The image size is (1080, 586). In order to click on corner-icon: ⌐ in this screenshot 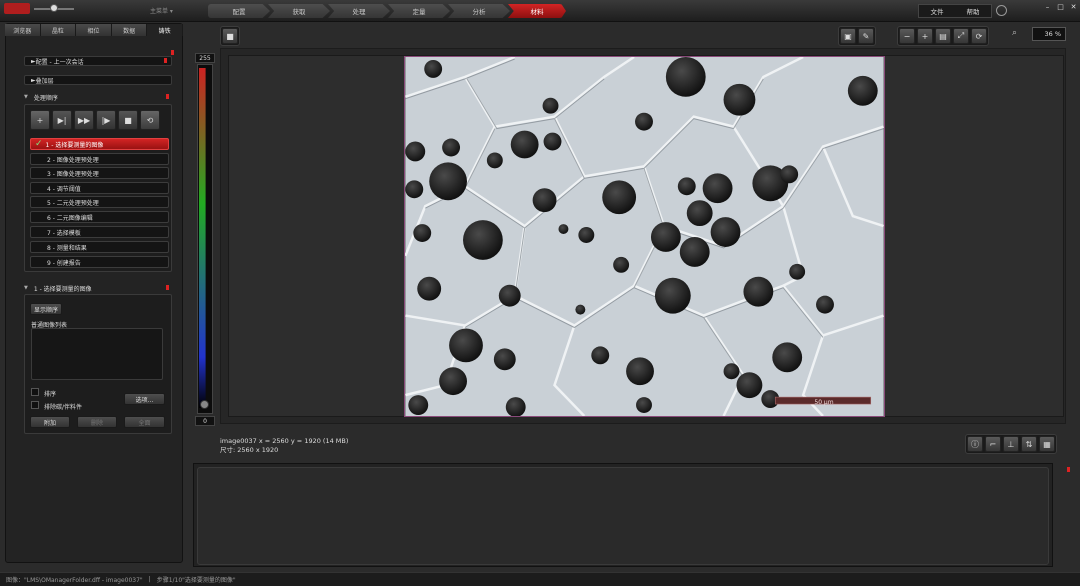, I will do `click(993, 444)`.